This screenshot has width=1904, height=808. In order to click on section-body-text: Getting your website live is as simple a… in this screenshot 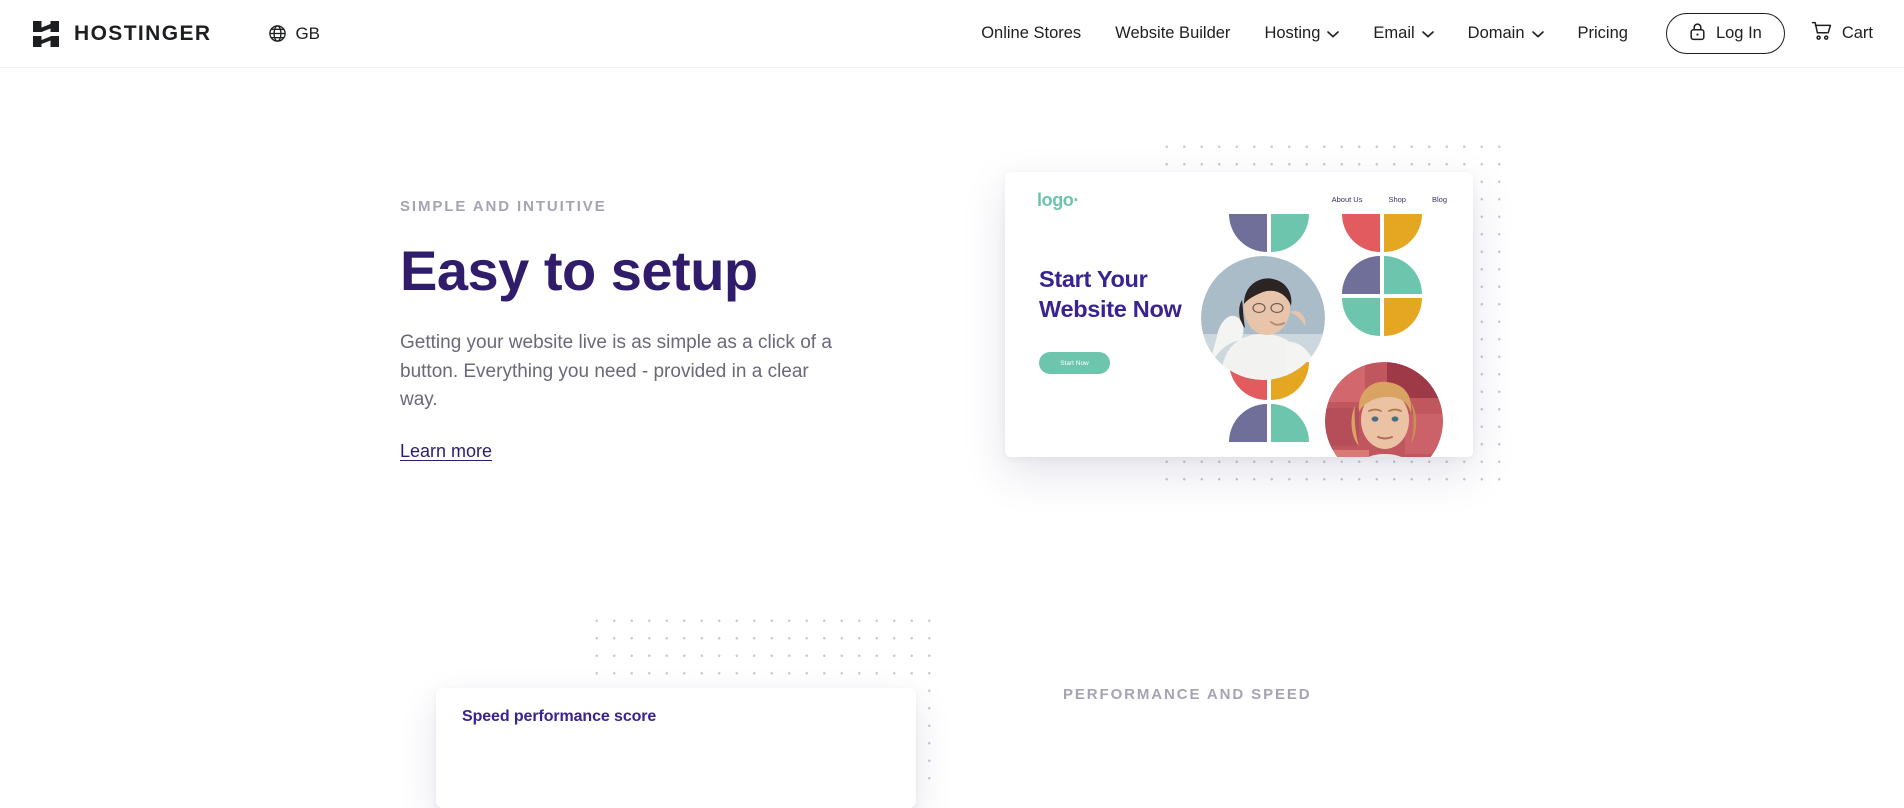, I will do `click(616, 371)`.